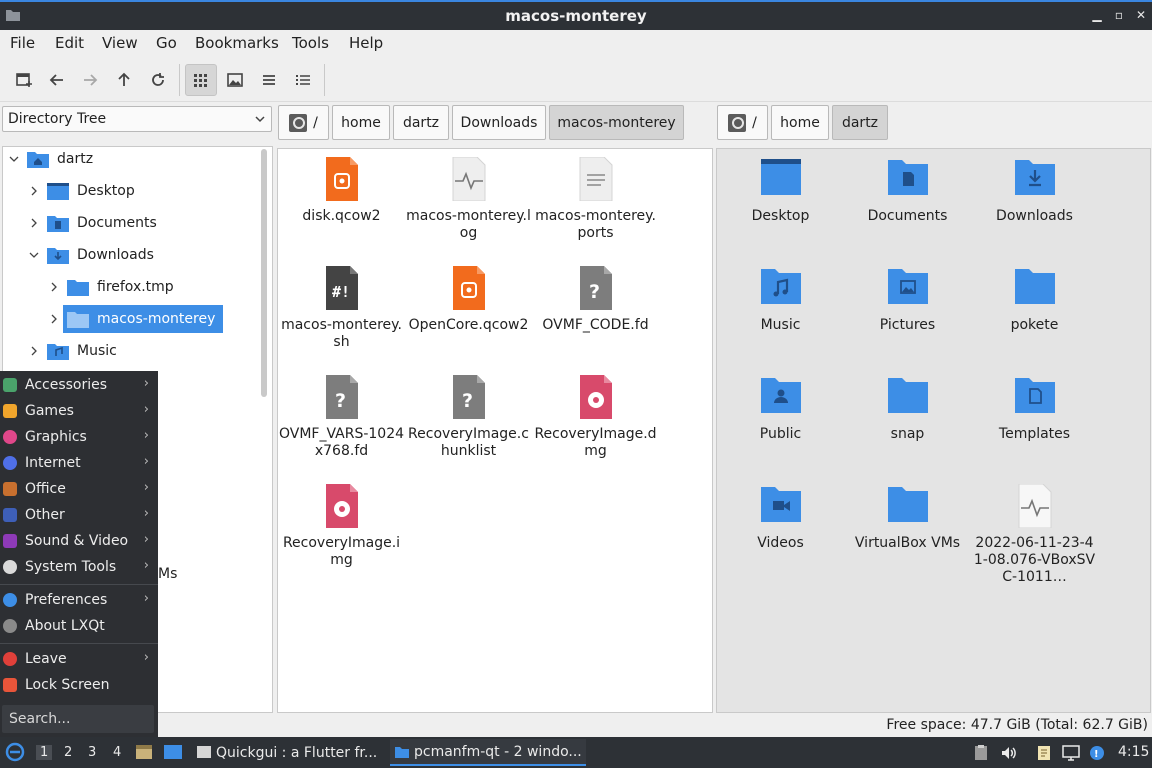 The width and height of the screenshot is (1152, 768). Describe the element at coordinates (303, 122) in the screenshot. I see `left-path-root-button: /` at that location.